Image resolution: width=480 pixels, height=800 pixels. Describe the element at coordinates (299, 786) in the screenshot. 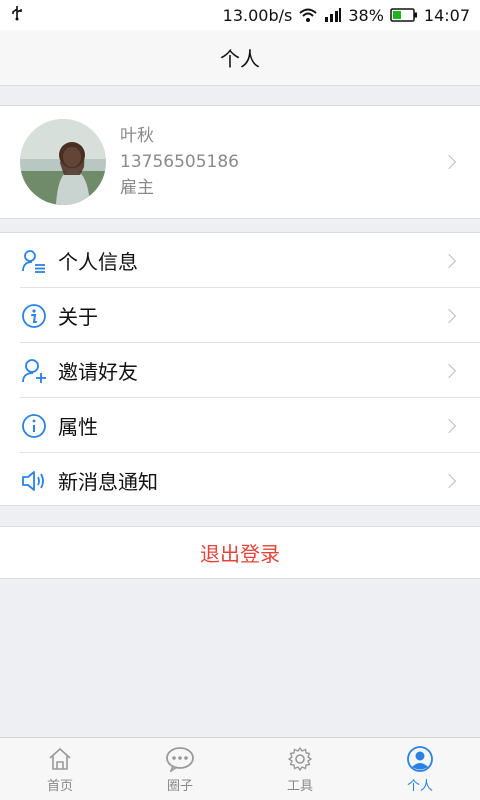

I see `tab-label: 工具` at that location.